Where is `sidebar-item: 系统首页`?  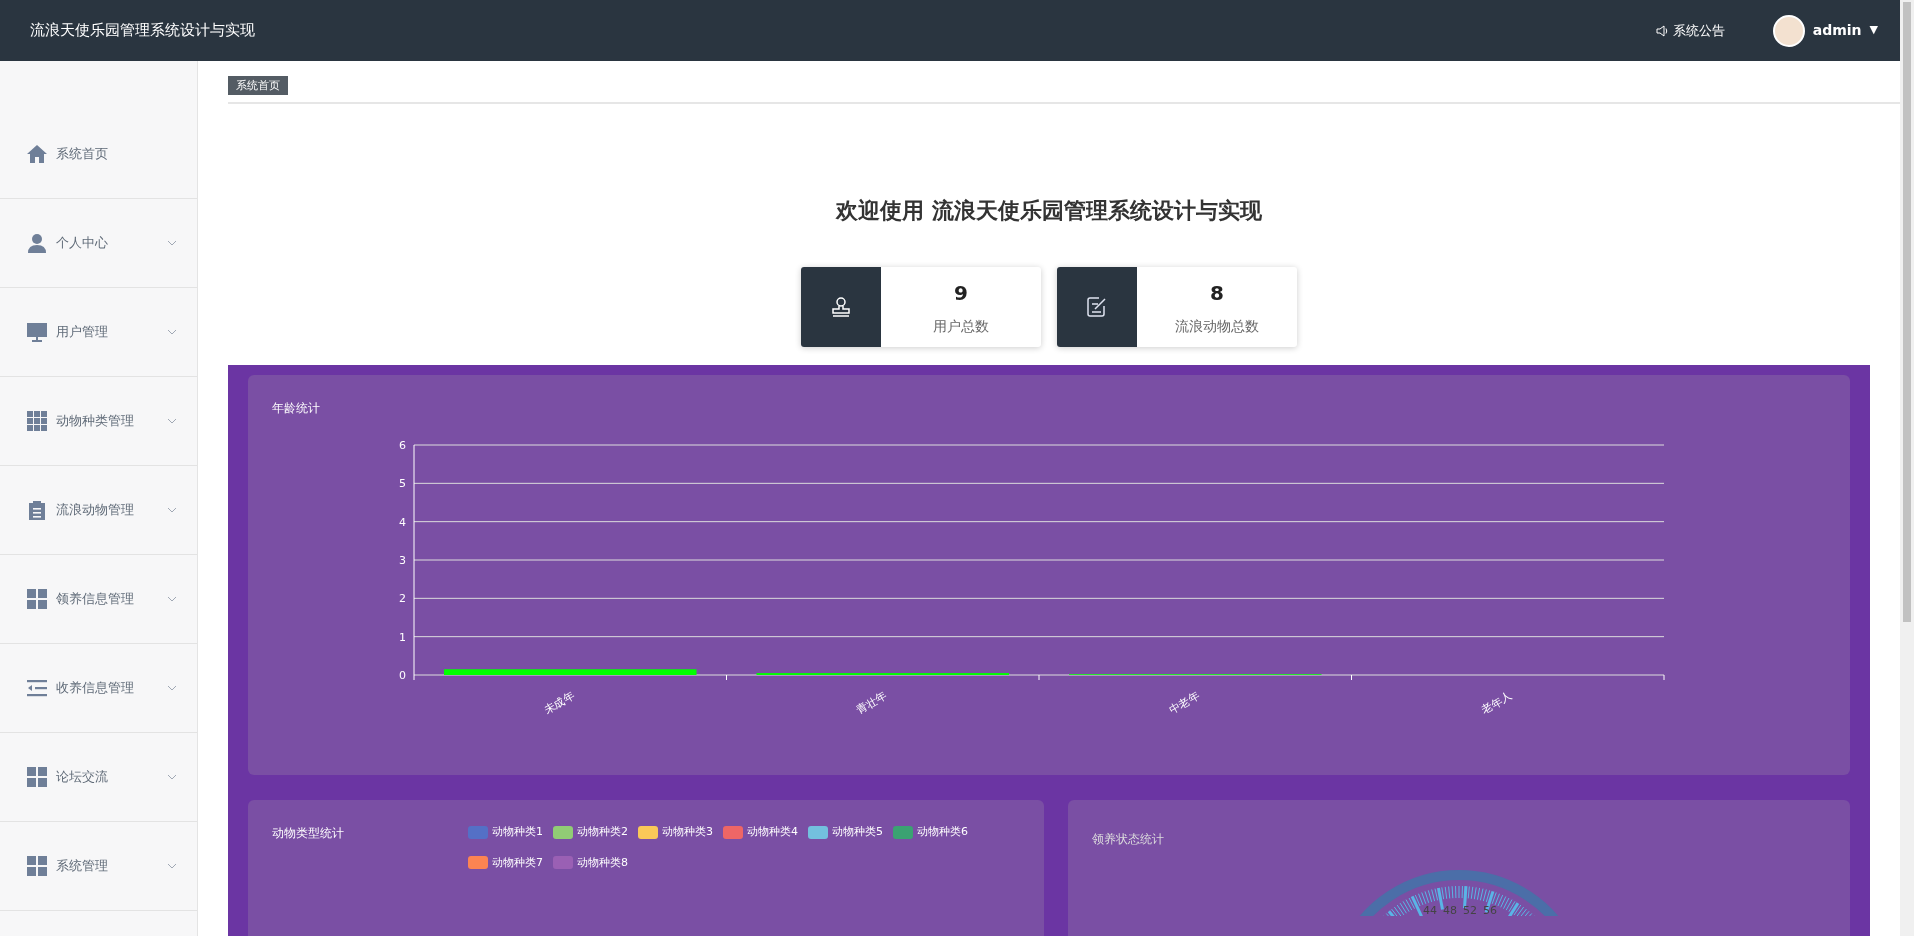 sidebar-item: 系统首页 is located at coordinates (98, 154).